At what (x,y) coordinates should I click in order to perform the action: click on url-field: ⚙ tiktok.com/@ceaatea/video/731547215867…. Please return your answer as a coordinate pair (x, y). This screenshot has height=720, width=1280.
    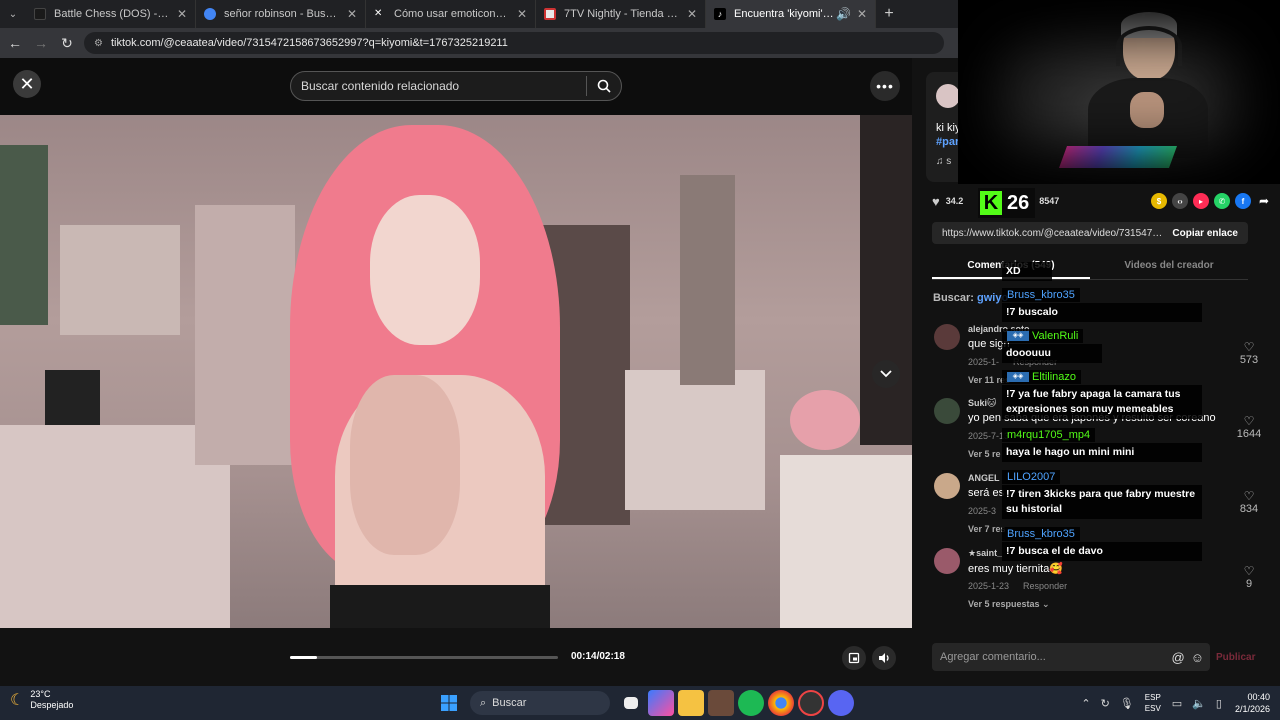
    Looking at the image, I should click on (514, 43).